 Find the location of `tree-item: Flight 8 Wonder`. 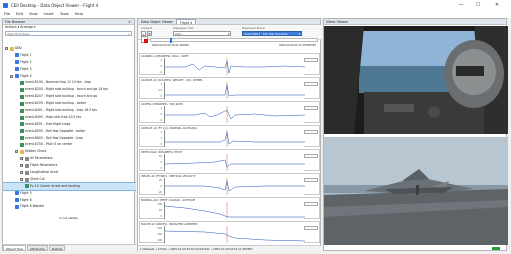

tree-item: Flight 8 Wonder is located at coordinates (69, 206).